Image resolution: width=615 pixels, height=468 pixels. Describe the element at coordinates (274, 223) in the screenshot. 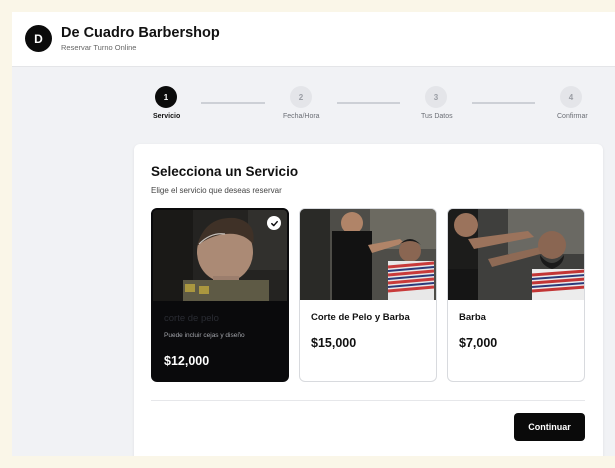

I see `check-icon` at that location.